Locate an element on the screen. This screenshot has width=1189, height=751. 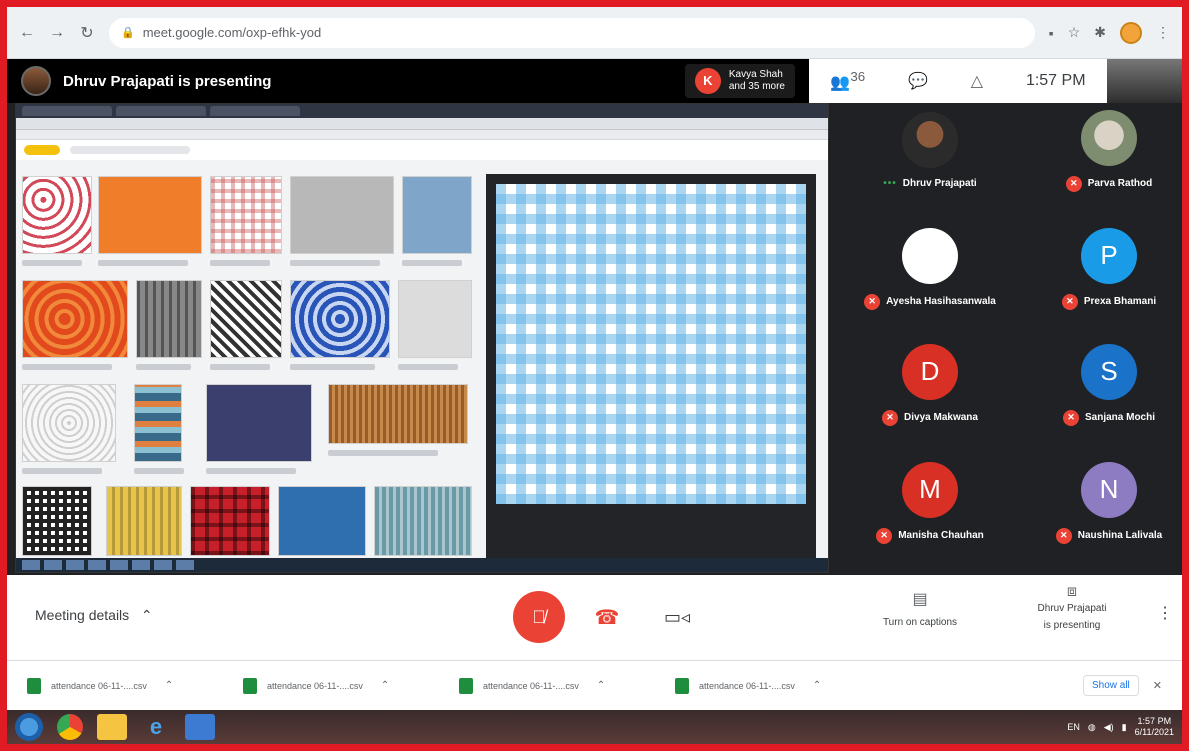
extensions-icon: ✱ is located at coordinates (1100, 32).